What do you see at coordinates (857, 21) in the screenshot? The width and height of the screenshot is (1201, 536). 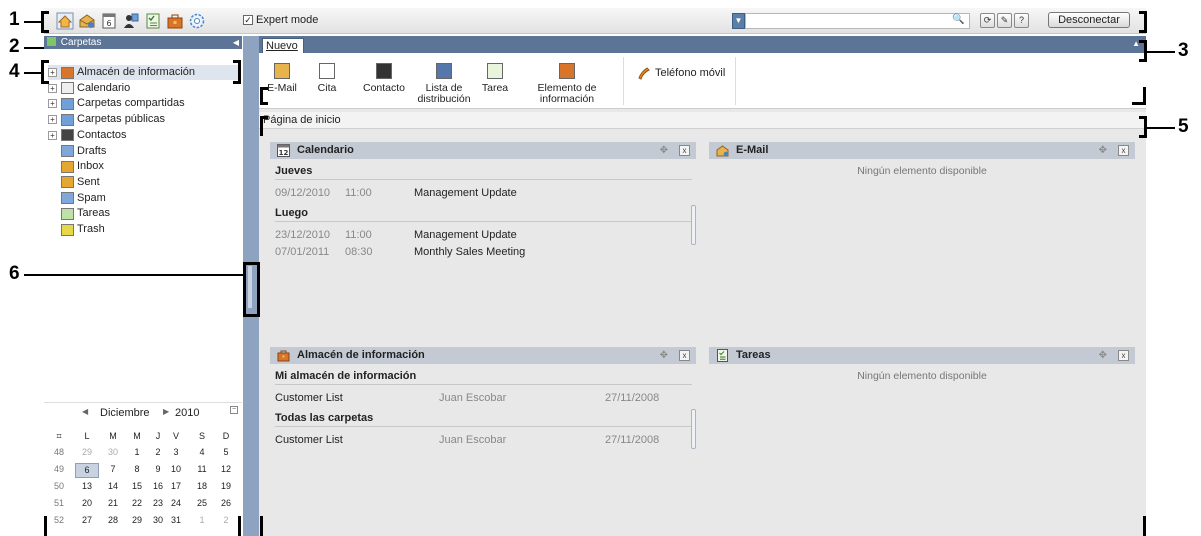 I see `search-input` at bounding box center [857, 21].